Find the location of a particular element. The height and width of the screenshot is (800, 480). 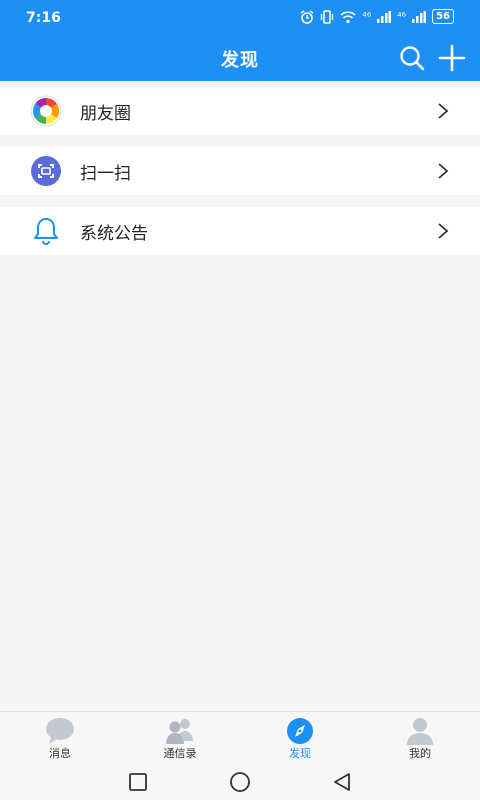

system-nav-bar is located at coordinates (240, 782).